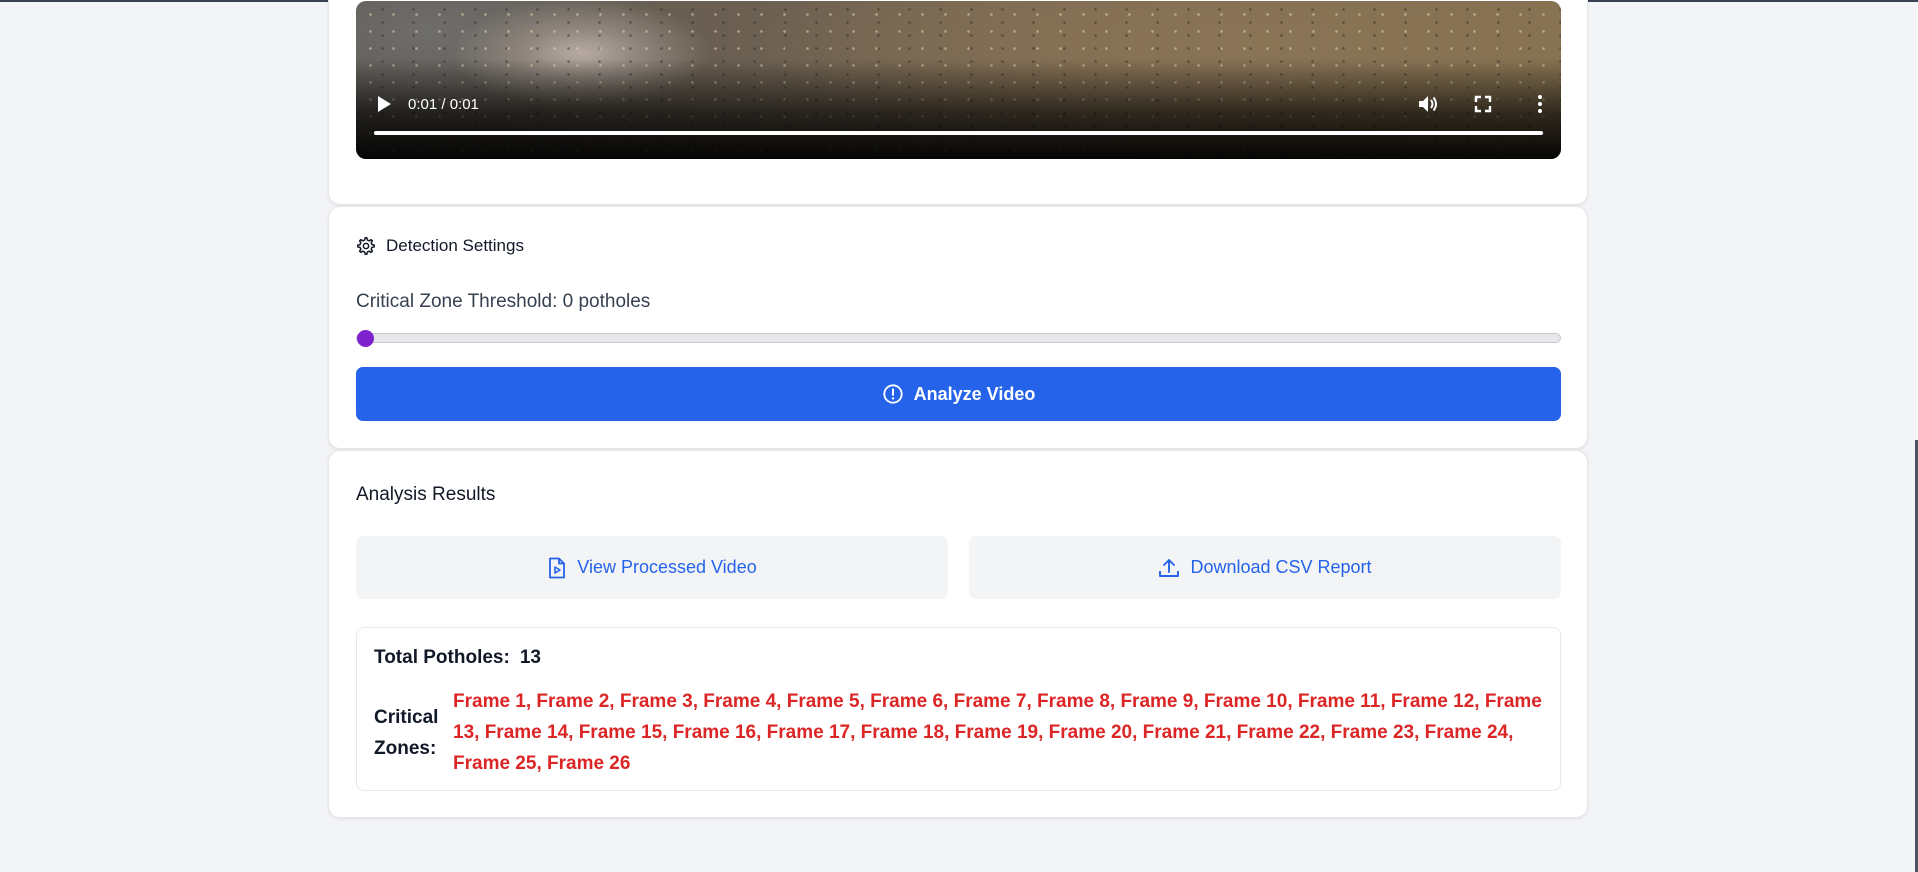 This screenshot has height=872, width=1918. Describe the element at coordinates (366, 245) in the screenshot. I see `gear-icon` at that location.